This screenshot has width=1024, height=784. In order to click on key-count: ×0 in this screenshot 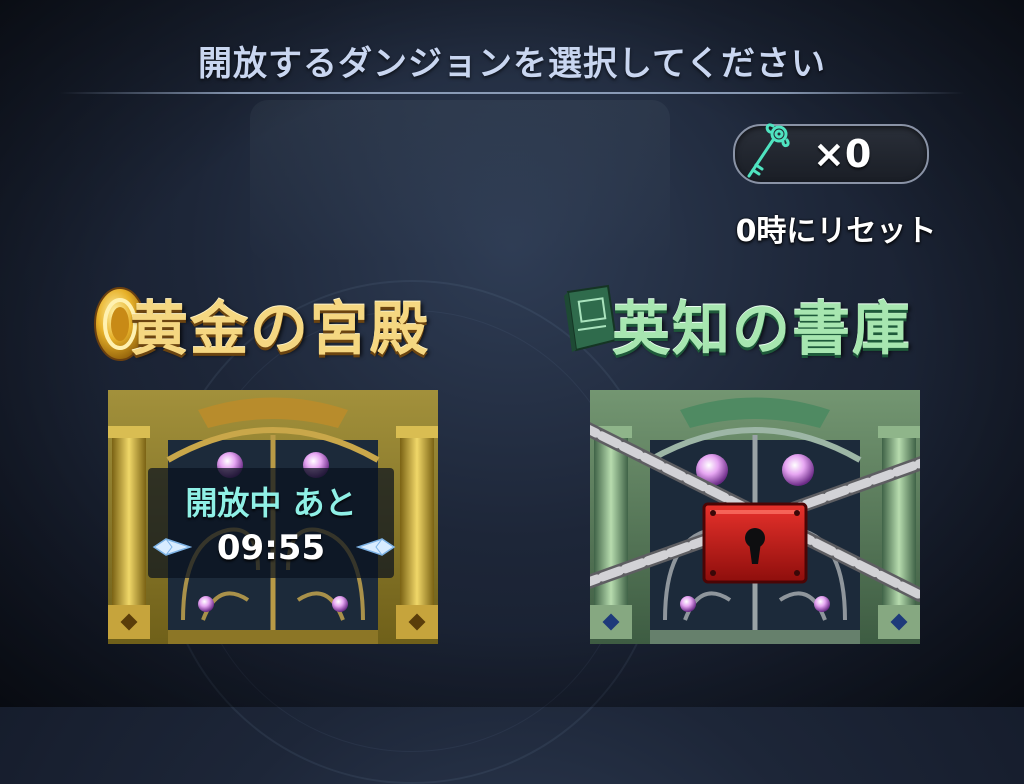, I will do `click(842, 154)`.